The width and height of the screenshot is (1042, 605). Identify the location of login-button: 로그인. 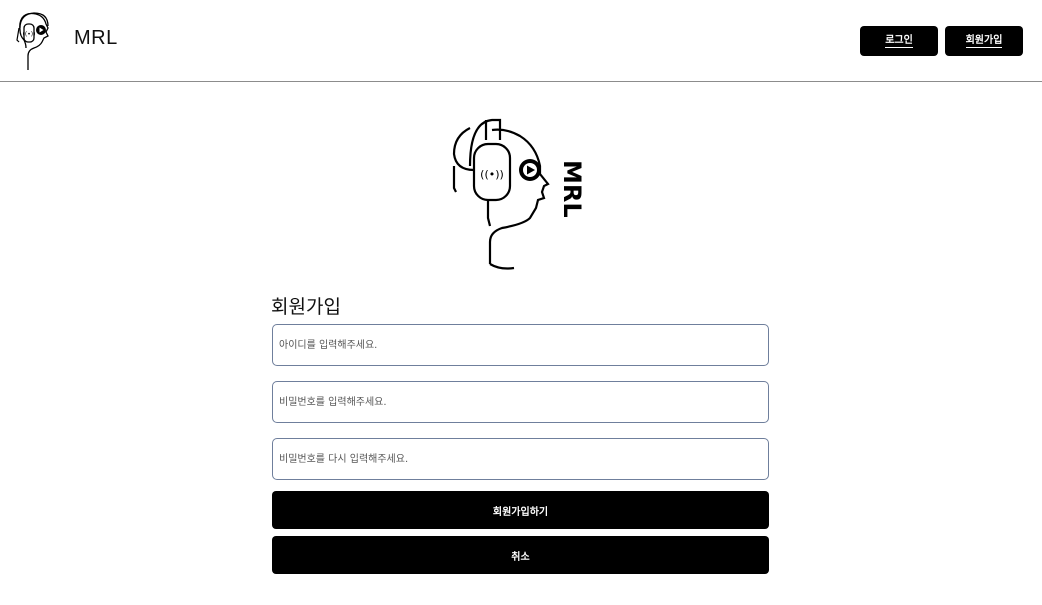
(899, 41).